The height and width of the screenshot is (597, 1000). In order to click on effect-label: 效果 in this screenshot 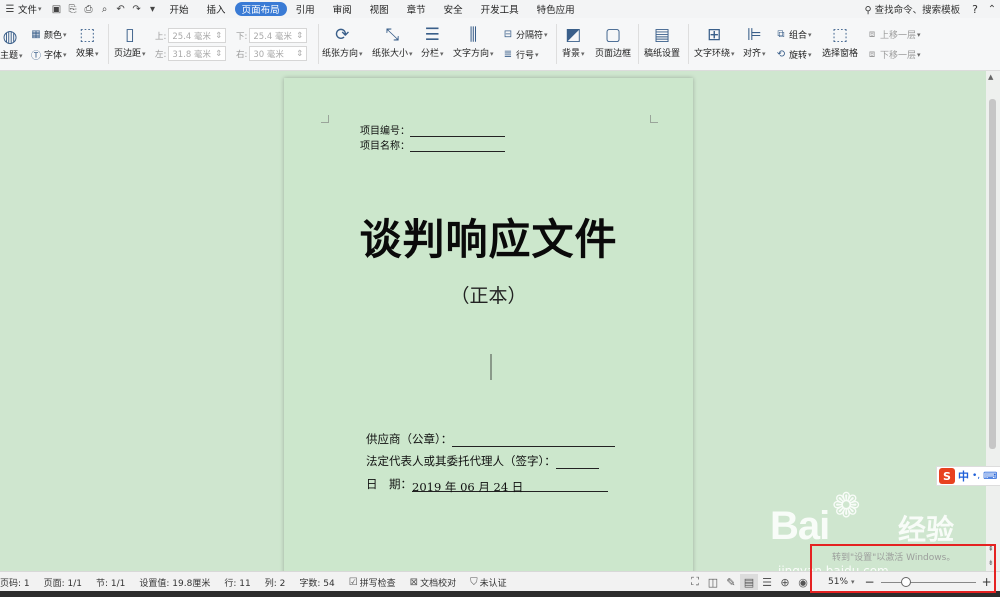, I will do `click(85, 54)`.